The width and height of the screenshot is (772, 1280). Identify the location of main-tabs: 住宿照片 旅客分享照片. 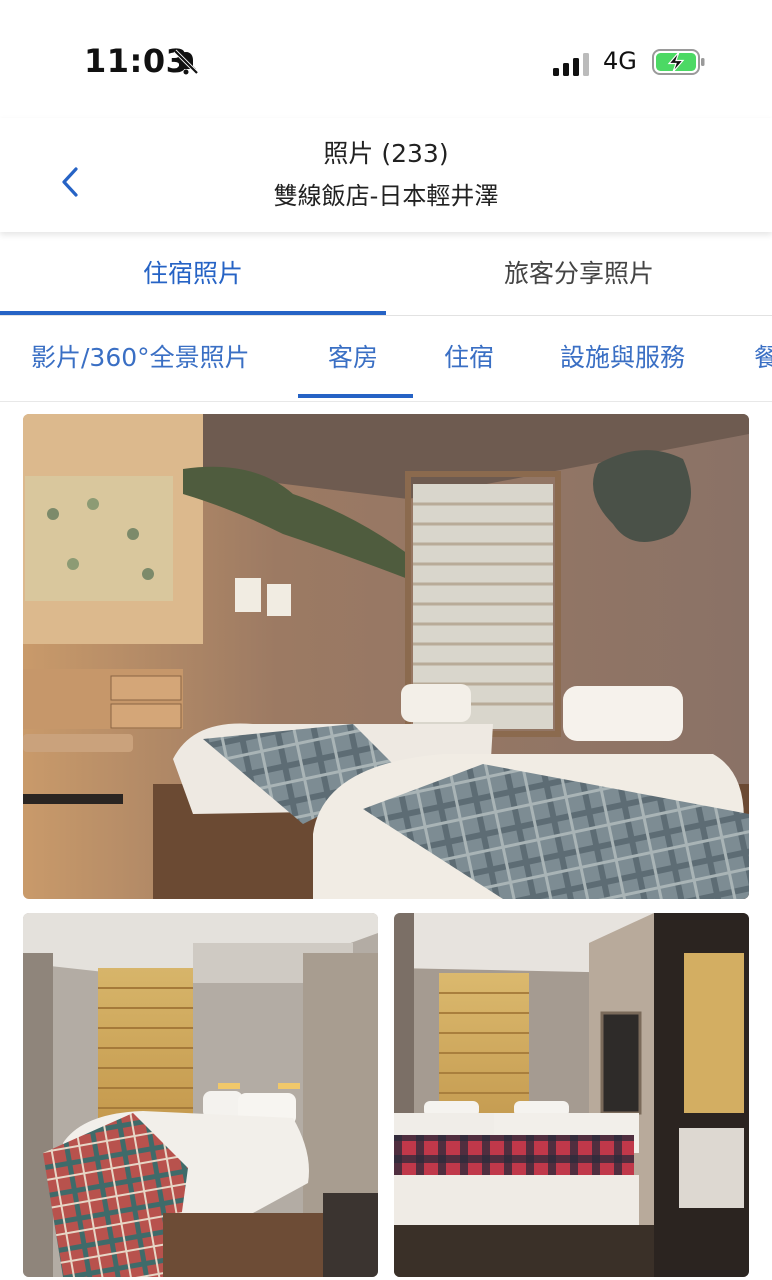
(386, 274).